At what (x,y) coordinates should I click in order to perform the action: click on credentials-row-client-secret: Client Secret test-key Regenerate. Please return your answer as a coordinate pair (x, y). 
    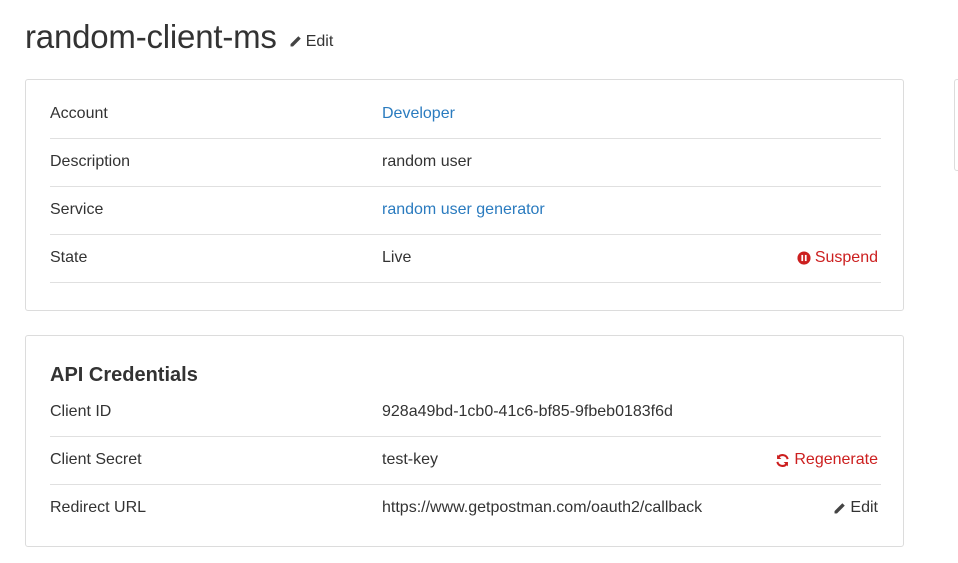
    Looking at the image, I should click on (465, 461).